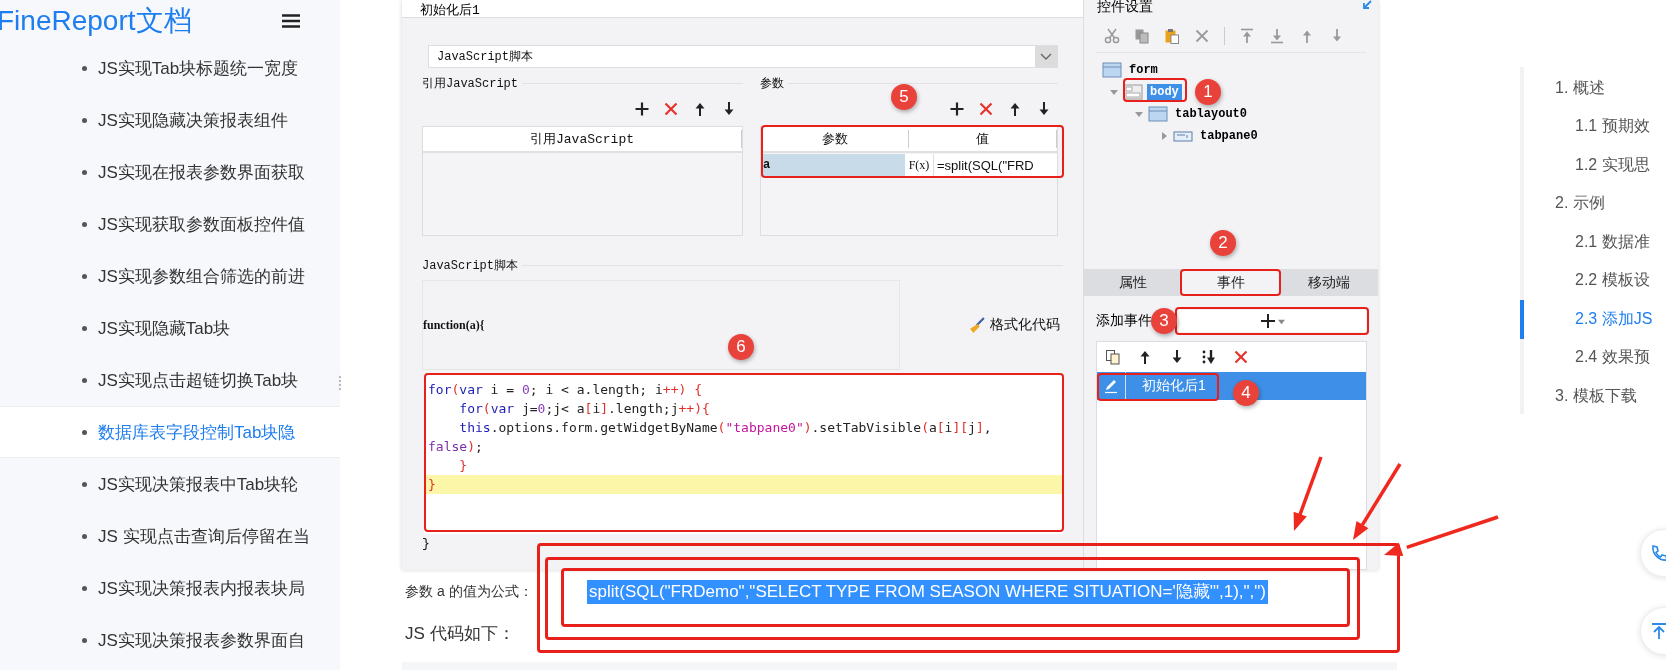  Describe the element at coordinates (170, 328) in the screenshot. I see `nav-item: JS实现隐藏Tab块` at that location.